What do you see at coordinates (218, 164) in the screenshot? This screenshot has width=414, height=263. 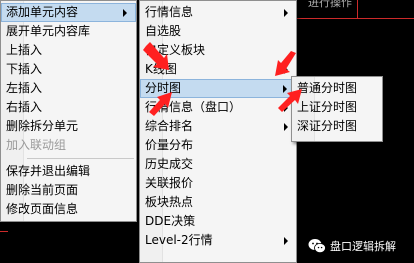 I see `menu-item-historical-trades: 历史成交` at bounding box center [218, 164].